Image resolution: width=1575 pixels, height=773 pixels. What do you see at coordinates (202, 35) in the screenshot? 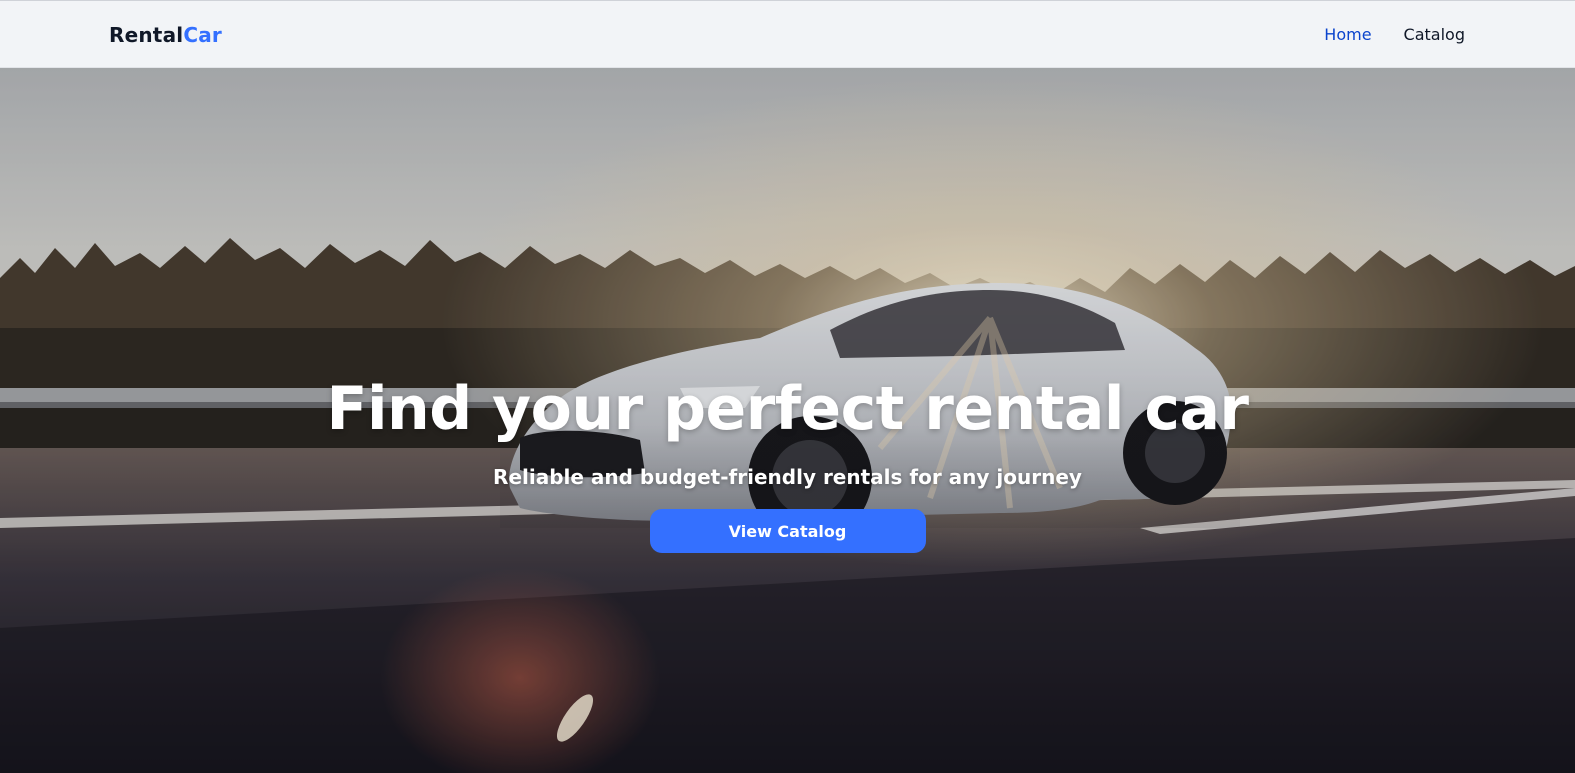
I see `logo-text-car: Car` at bounding box center [202, 35].